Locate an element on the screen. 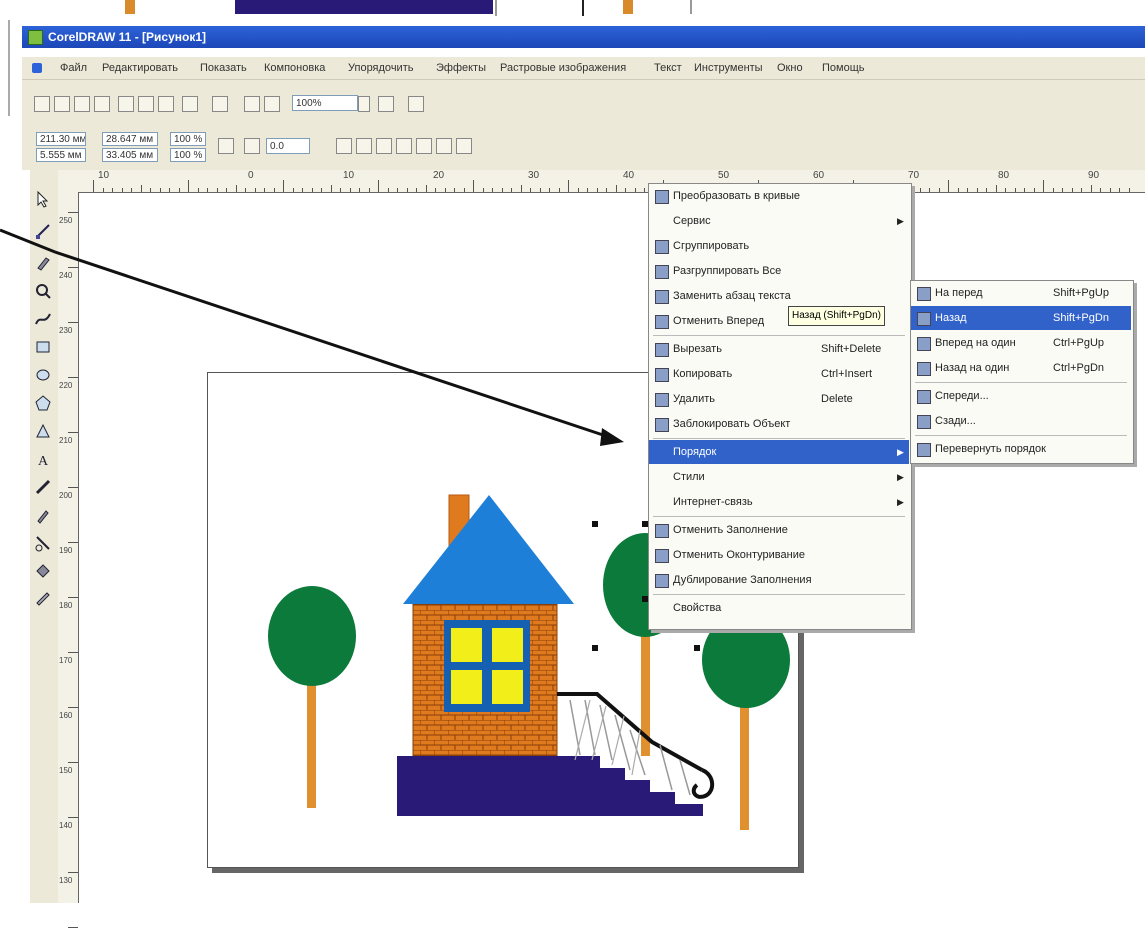 Image resolution: width=1145 pixels, height=928 pixels. ungroup-icon is located at coordinates (662, 272).